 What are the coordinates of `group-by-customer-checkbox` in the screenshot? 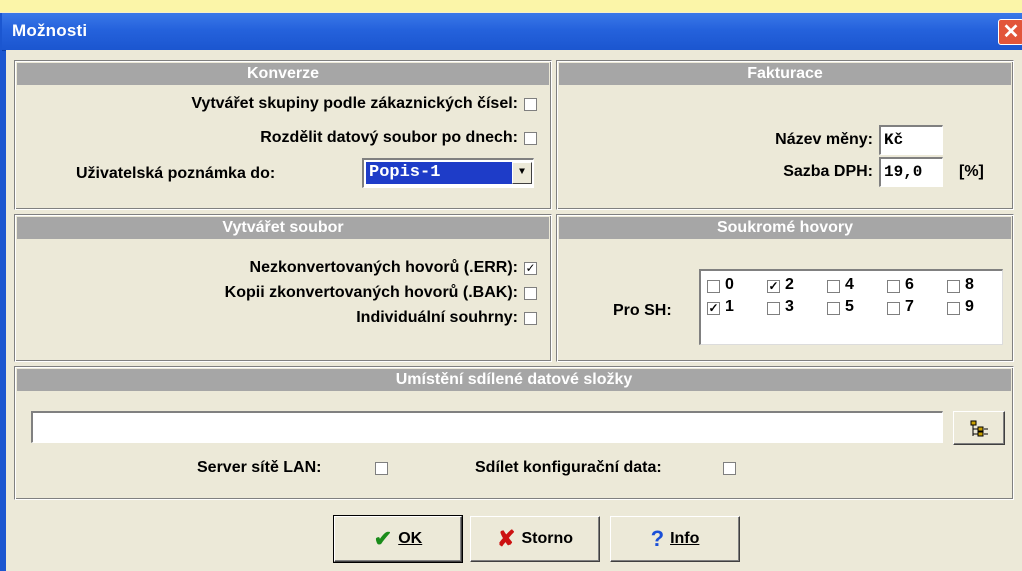 It's located at (530, 104).